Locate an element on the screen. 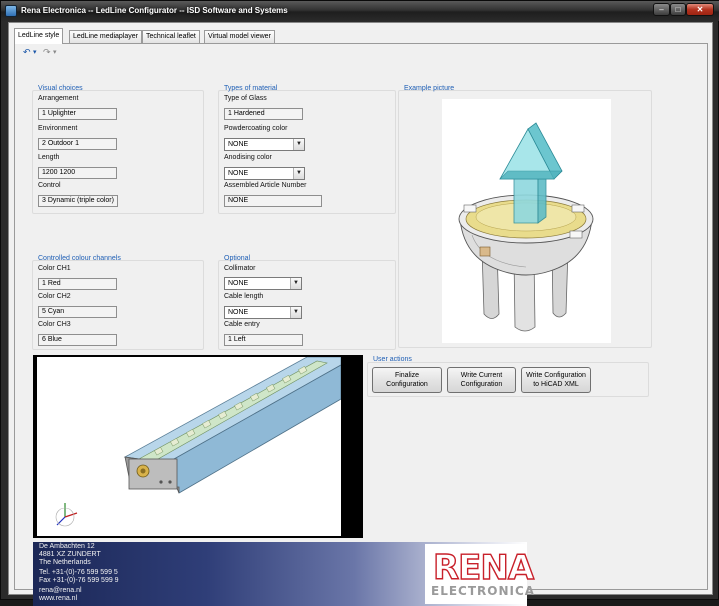 The height and width of the screenshot is (606, 719). logo-sub-text: ELECTRONICA is located at coordinates (483, 591).